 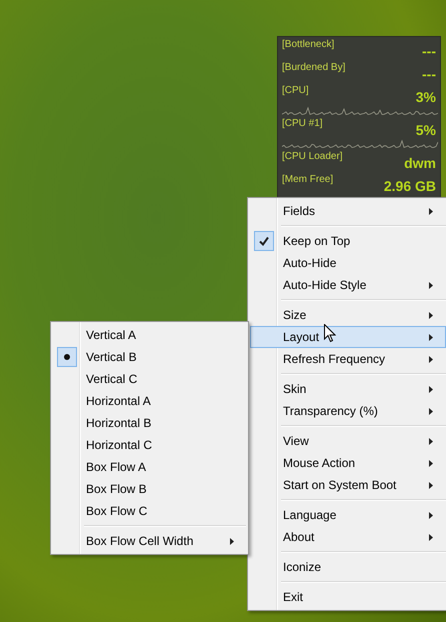 What do you see at coordinates (348, 389) in the screenshot?
I see `menu-item: Skin` at bounding box center [348, 389].